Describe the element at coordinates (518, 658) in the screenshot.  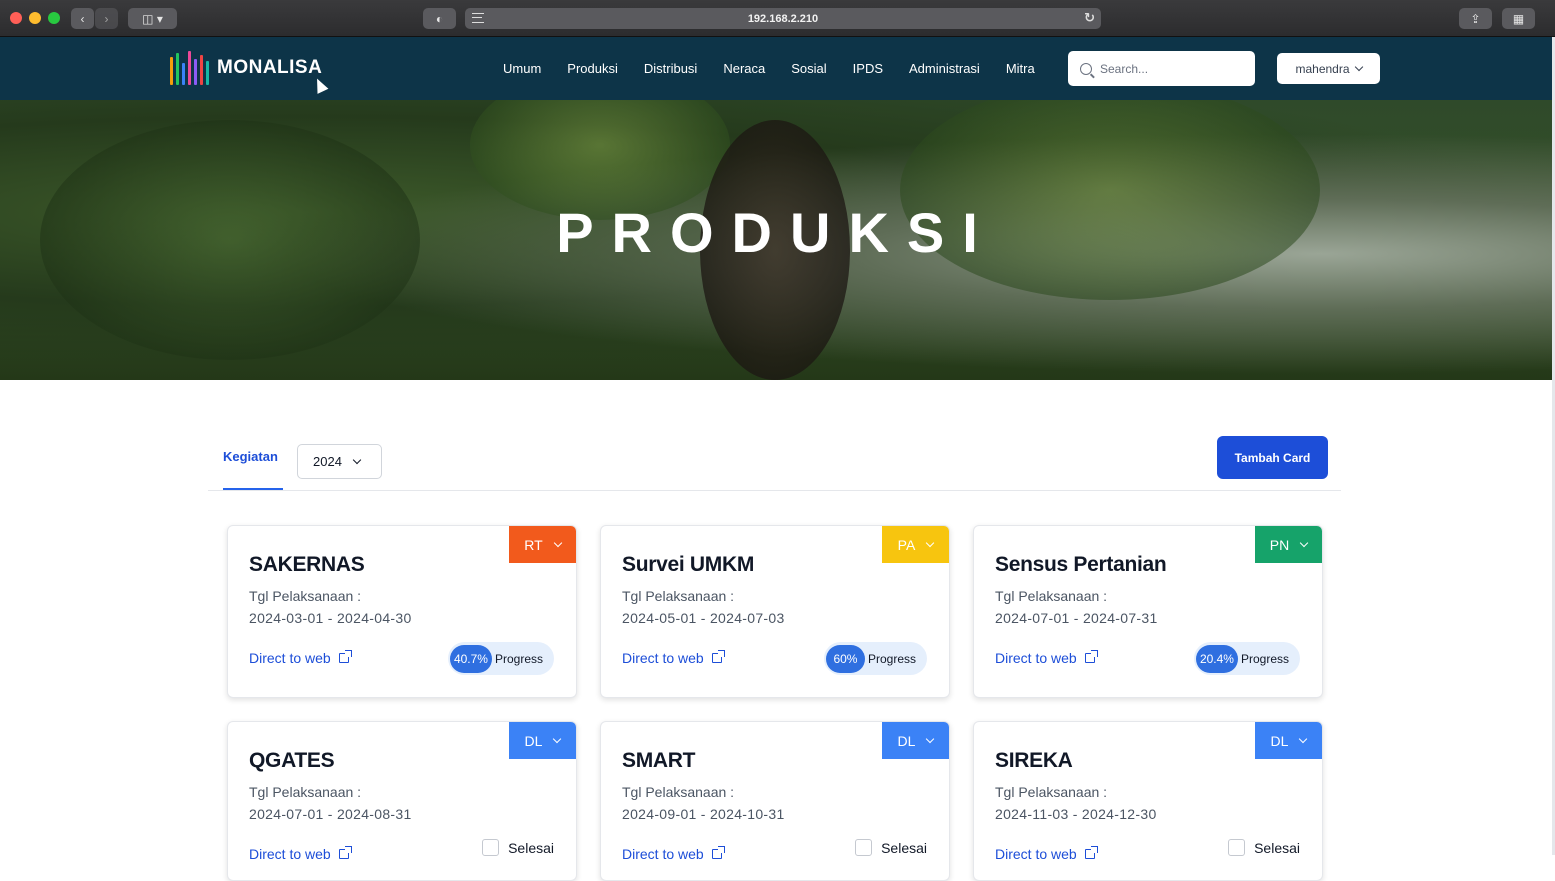
I see `progress-label: Progress` at that location.